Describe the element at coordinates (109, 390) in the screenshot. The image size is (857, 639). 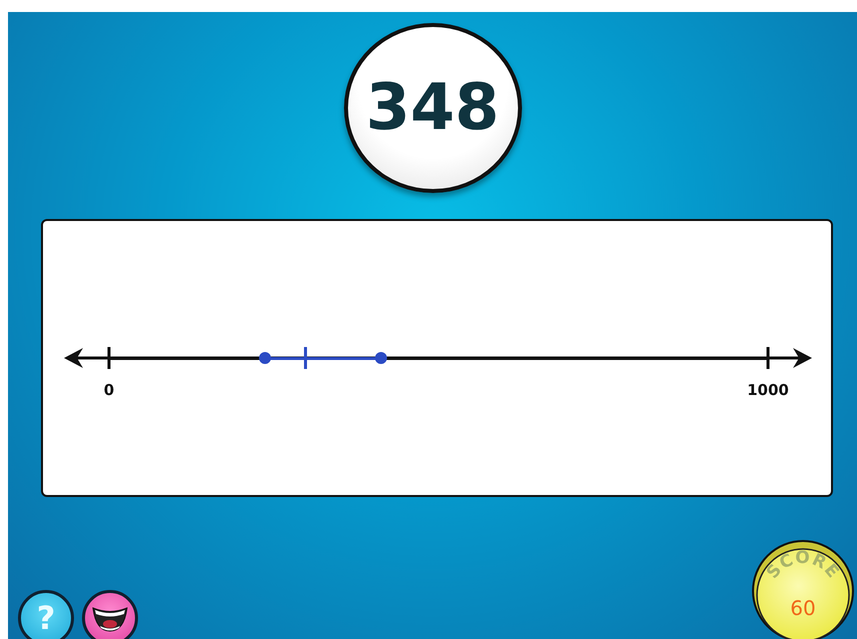
I see `tick-label: 0` at that location.